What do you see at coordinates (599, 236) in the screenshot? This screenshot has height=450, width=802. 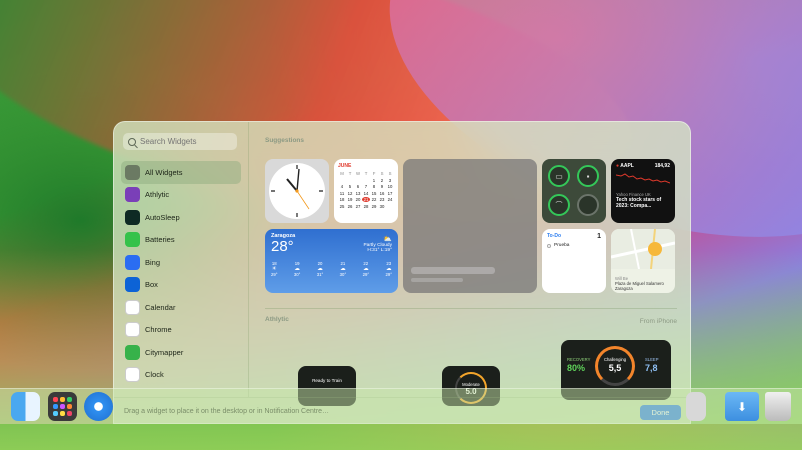 I see `todo-count: 1` at bounding box center [599, 236].